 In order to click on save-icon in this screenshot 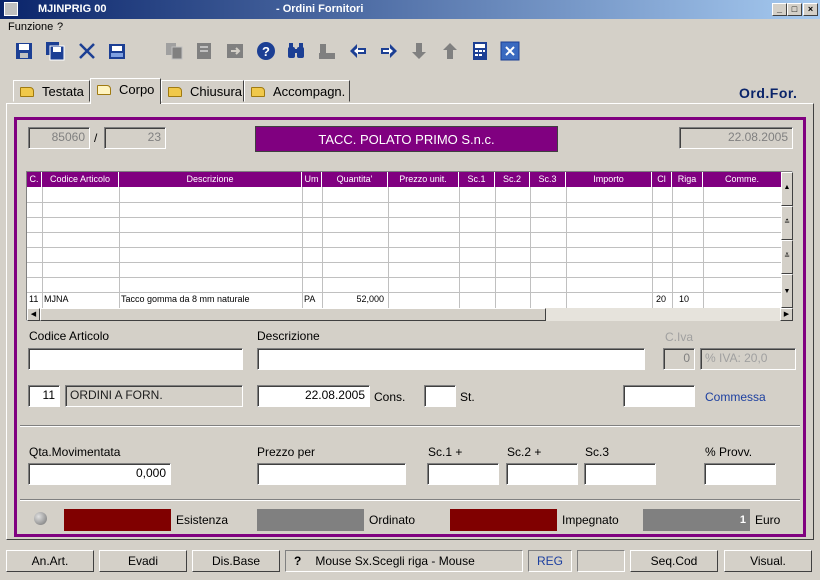, I will do `click(24, 51)`.